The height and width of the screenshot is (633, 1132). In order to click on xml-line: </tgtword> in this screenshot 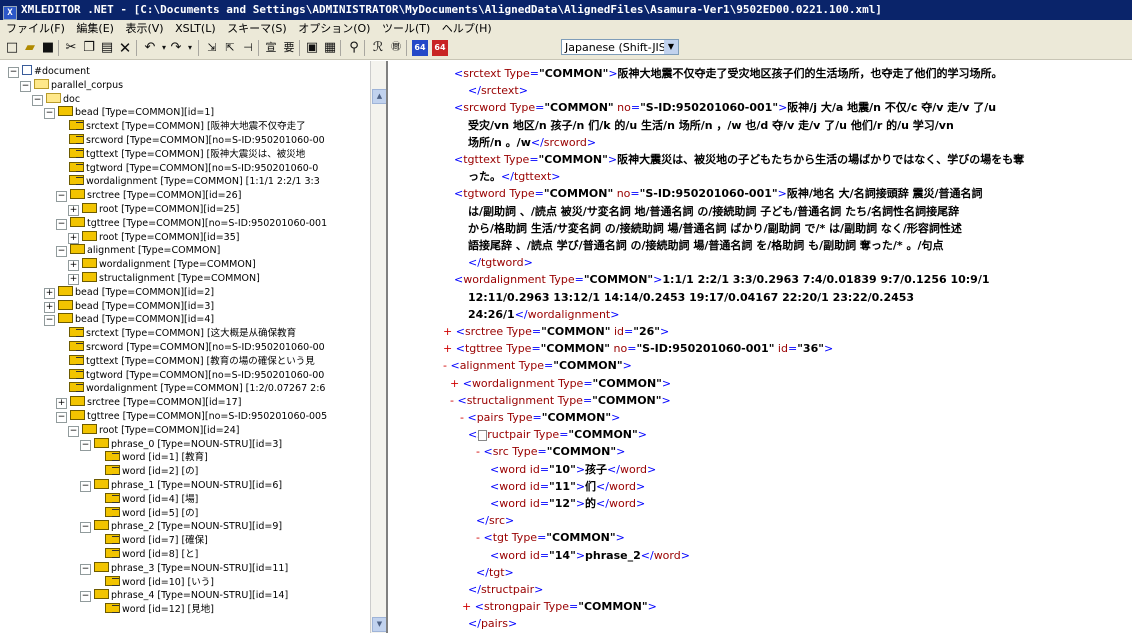, I will do `click(500, 263)`.